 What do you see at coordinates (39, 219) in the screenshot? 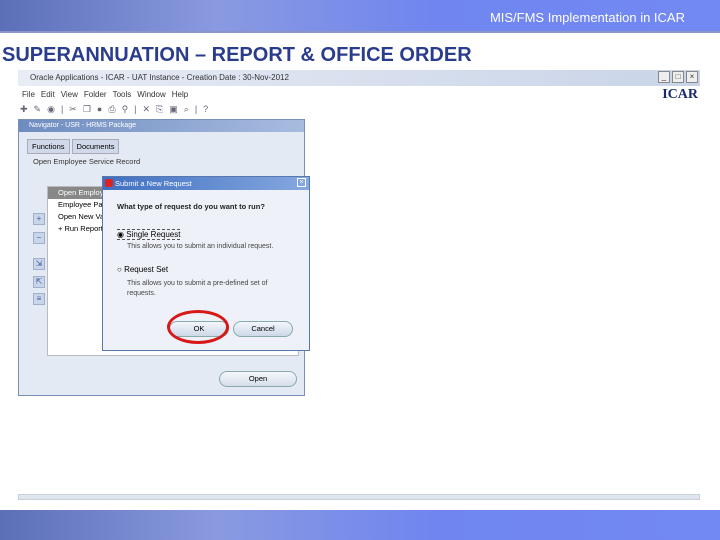
I see `expand-icon: +` at bounding box center [39, 219].